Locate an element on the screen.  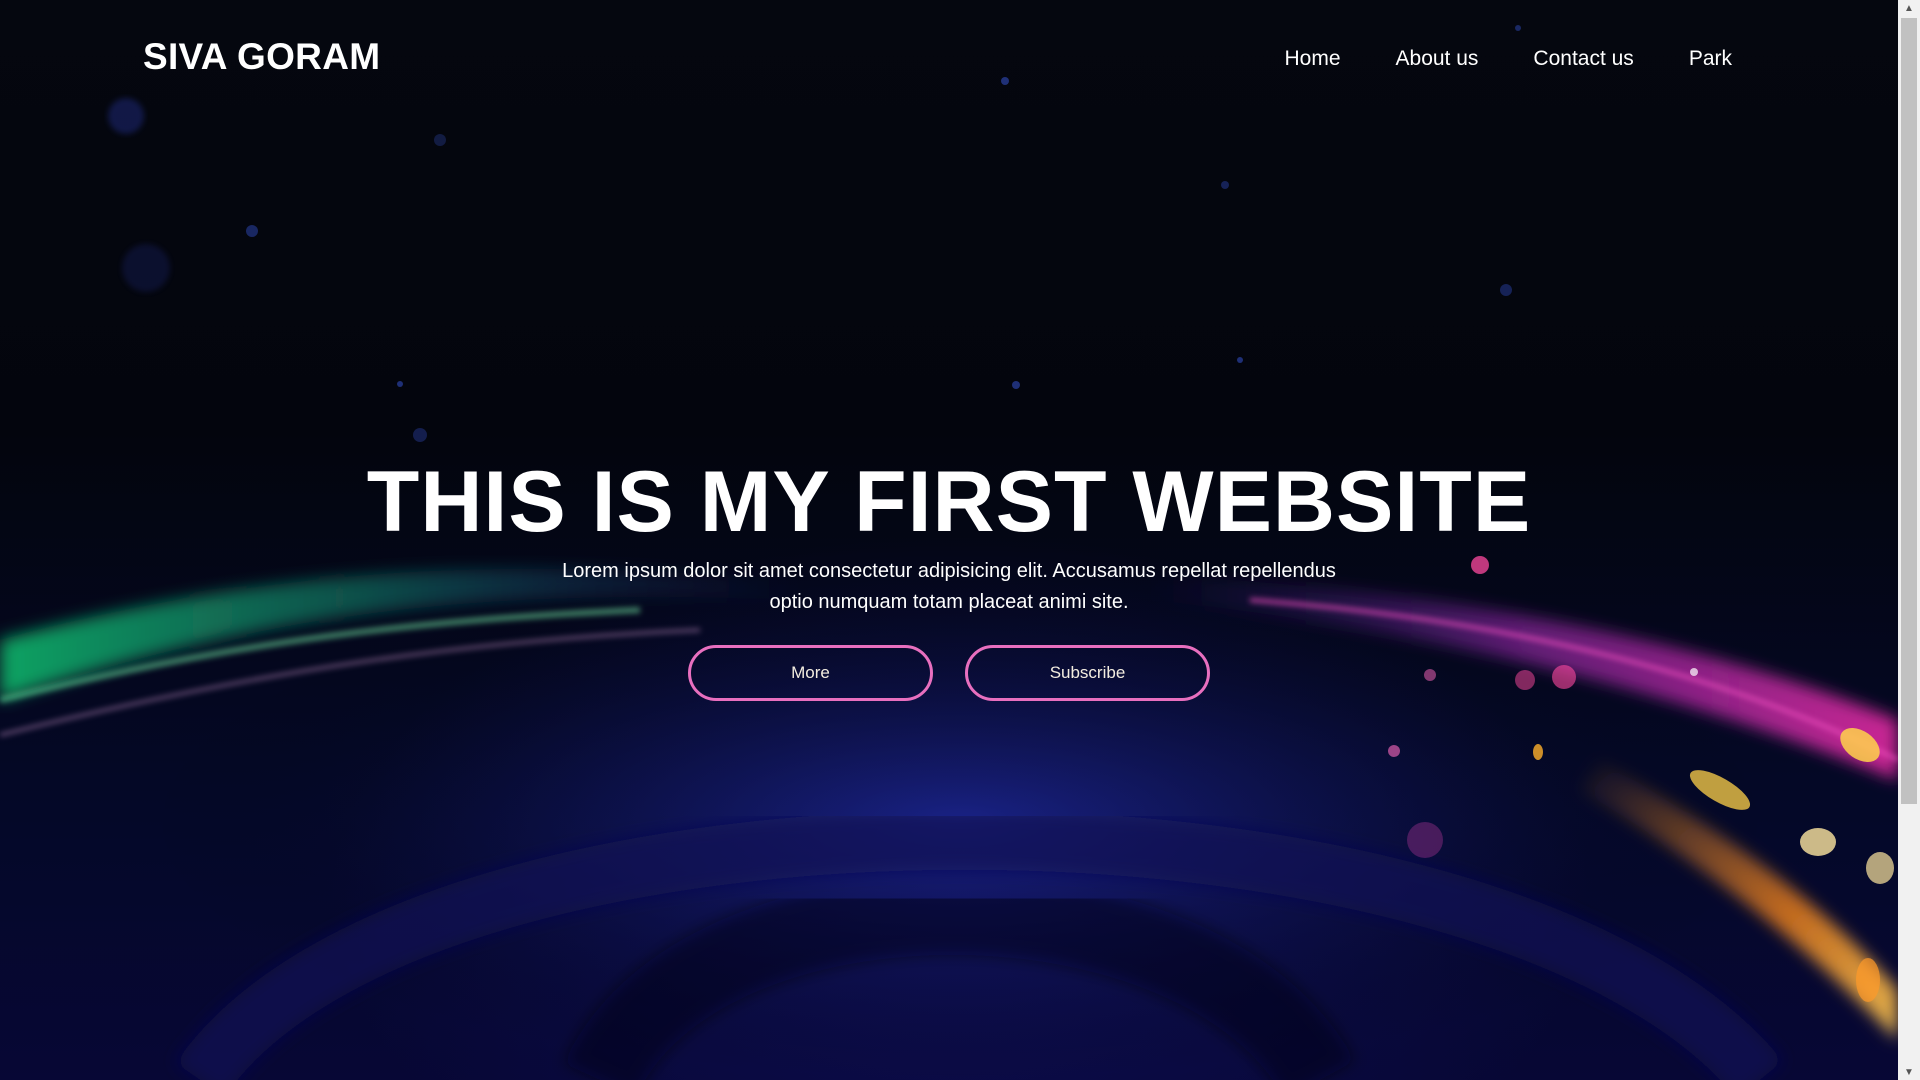
arrow-down-icon: ▼ is located at coordinates (1909, 1072).